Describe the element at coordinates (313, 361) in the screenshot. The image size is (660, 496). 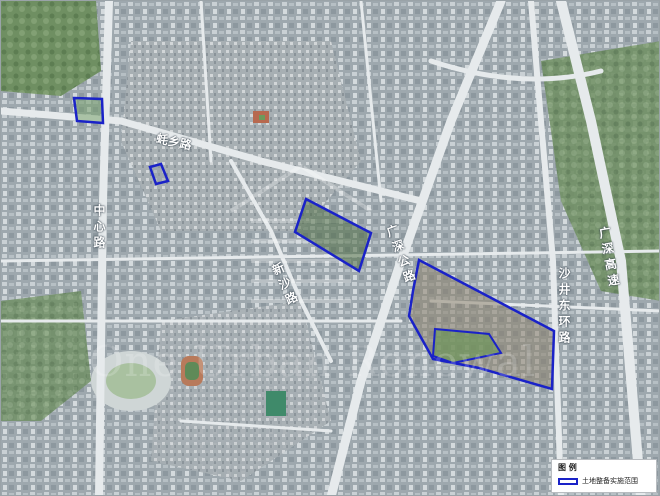
I see `watermark-text: One Urban Renewal` at that location.